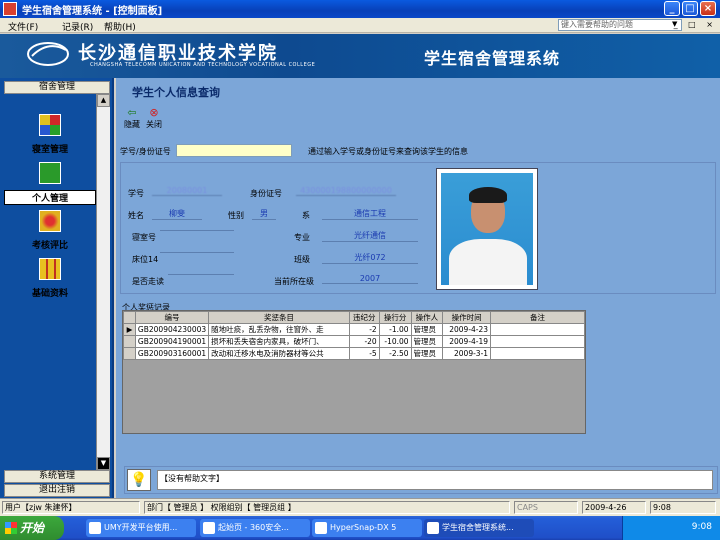 The image size is (720, 540). What do you see at coordinates (57, 87) in the screenshot?
I see `sidebar-header-dorm: 宿舍管理` at bounding box center [57, 87].